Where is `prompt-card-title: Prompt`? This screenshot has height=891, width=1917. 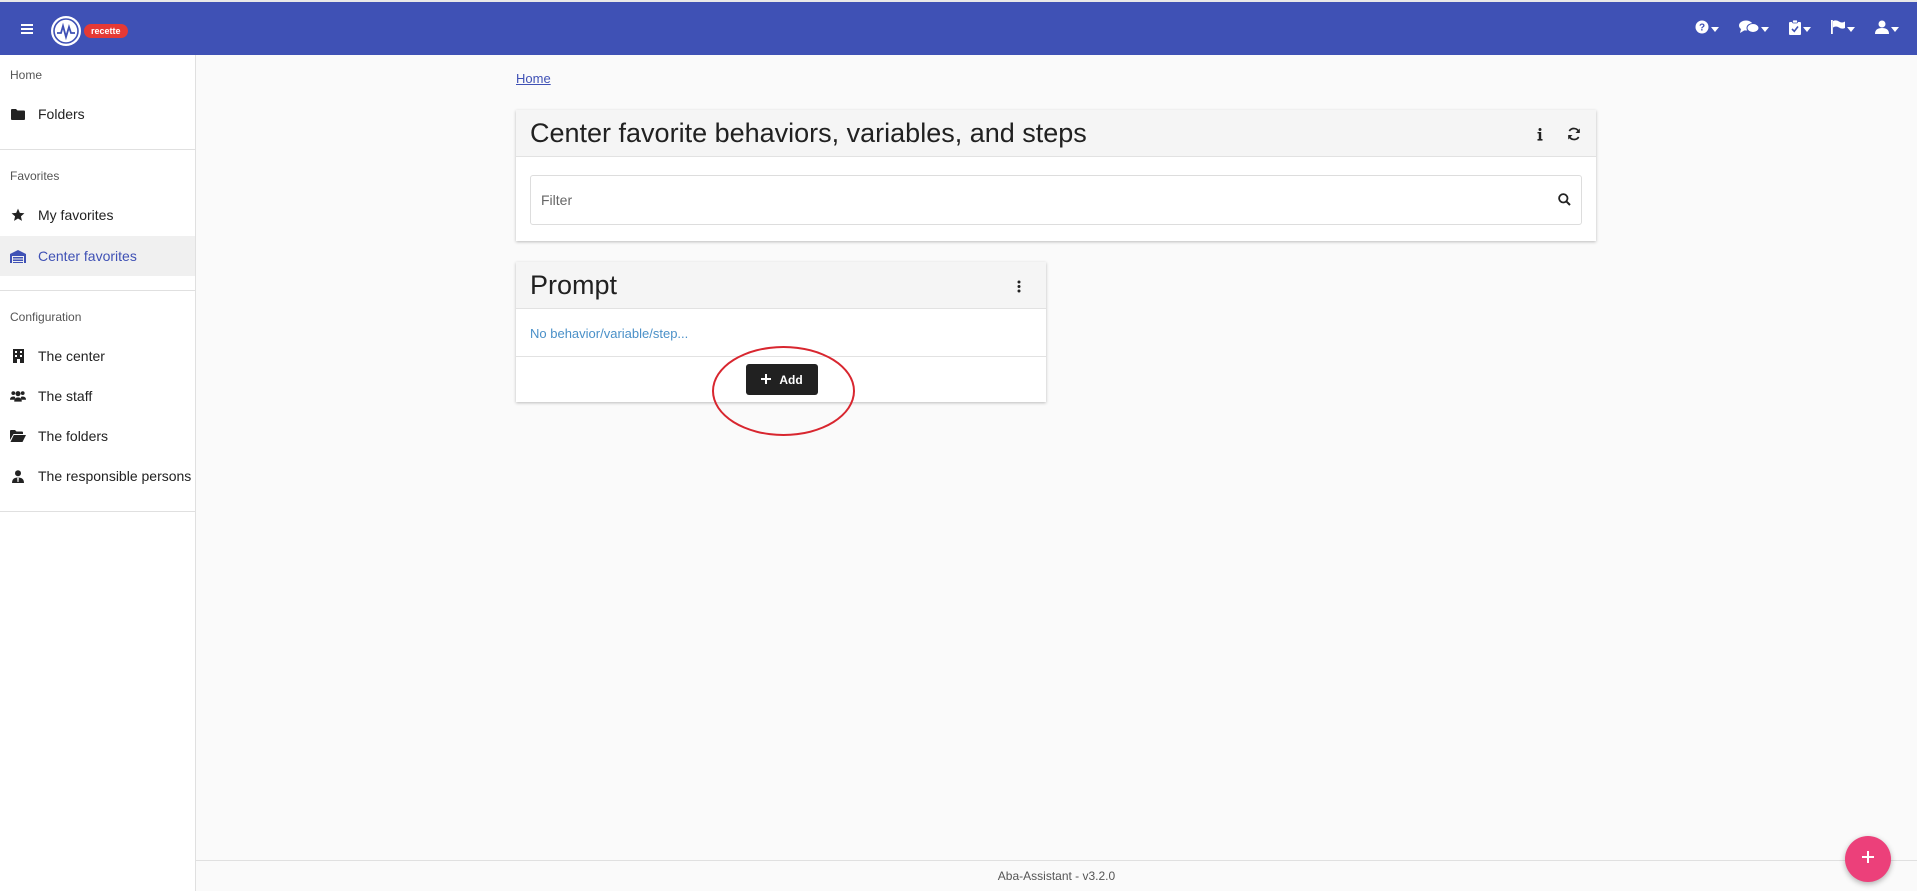
prompt-card-title: Prompt is located at coordinates (574, 284).